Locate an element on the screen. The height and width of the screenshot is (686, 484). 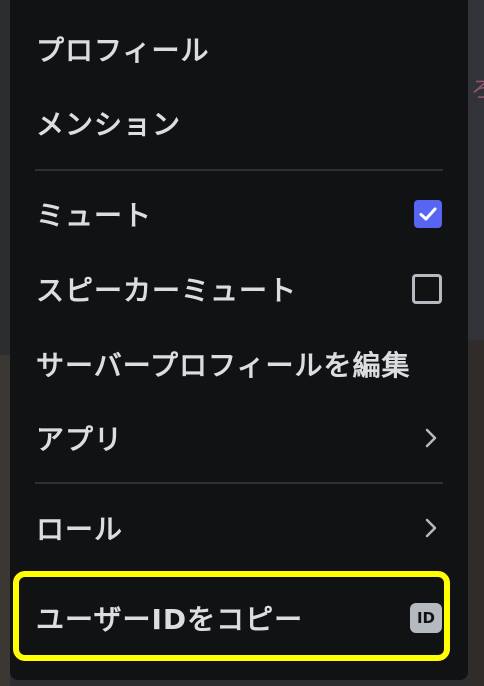
background-panel-lower-left is located at coordinates (5, 520).